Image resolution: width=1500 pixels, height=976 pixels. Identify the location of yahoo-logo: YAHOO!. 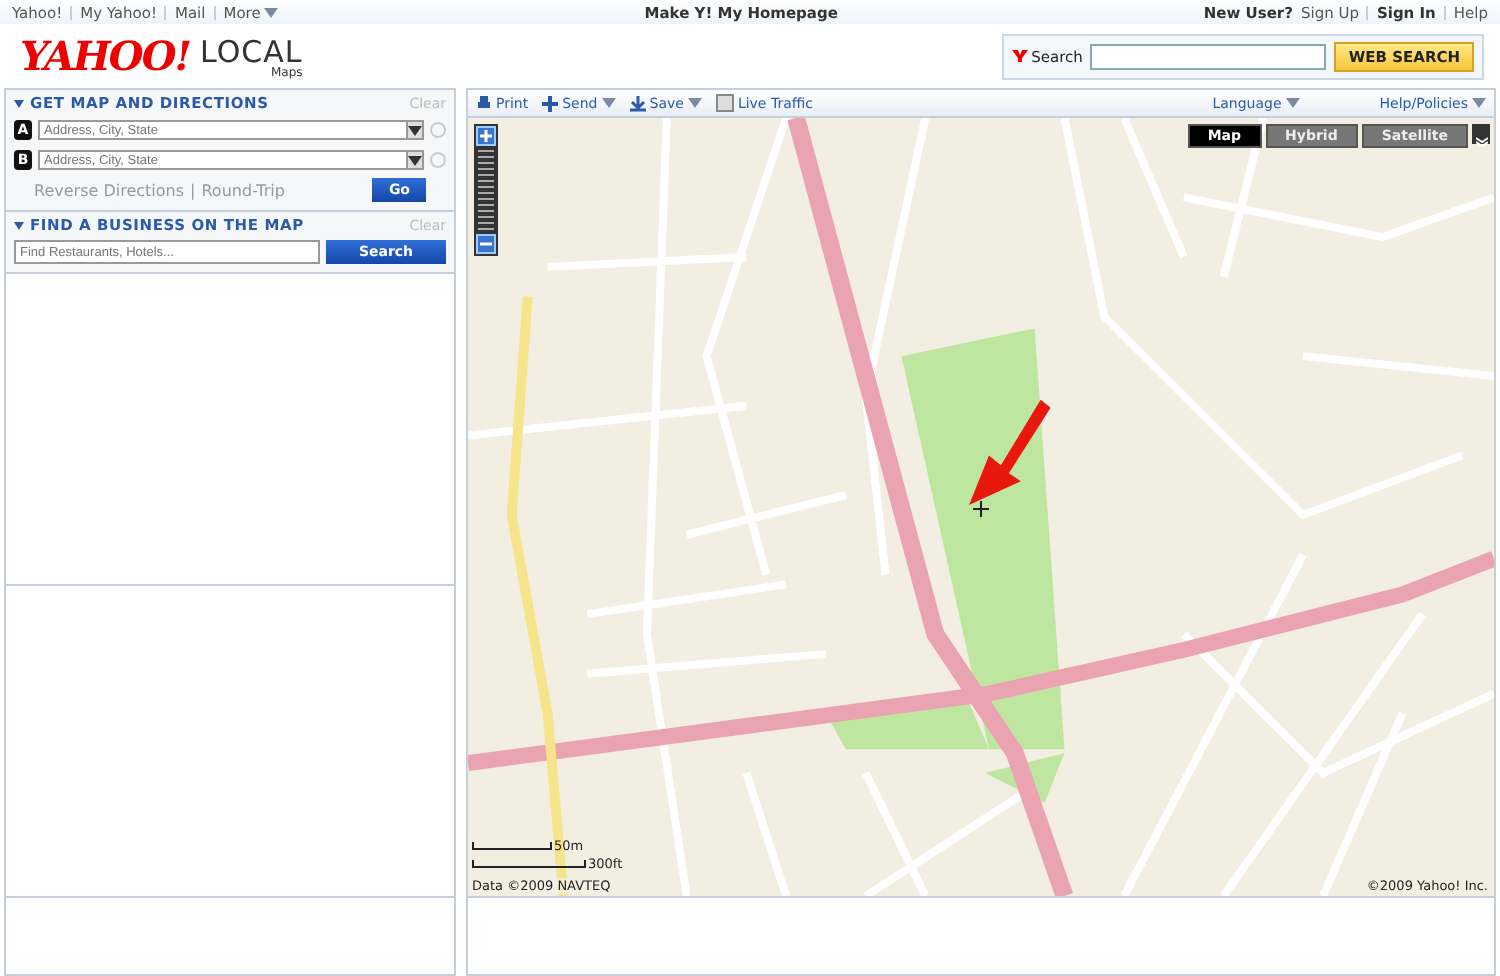
(105, 56).